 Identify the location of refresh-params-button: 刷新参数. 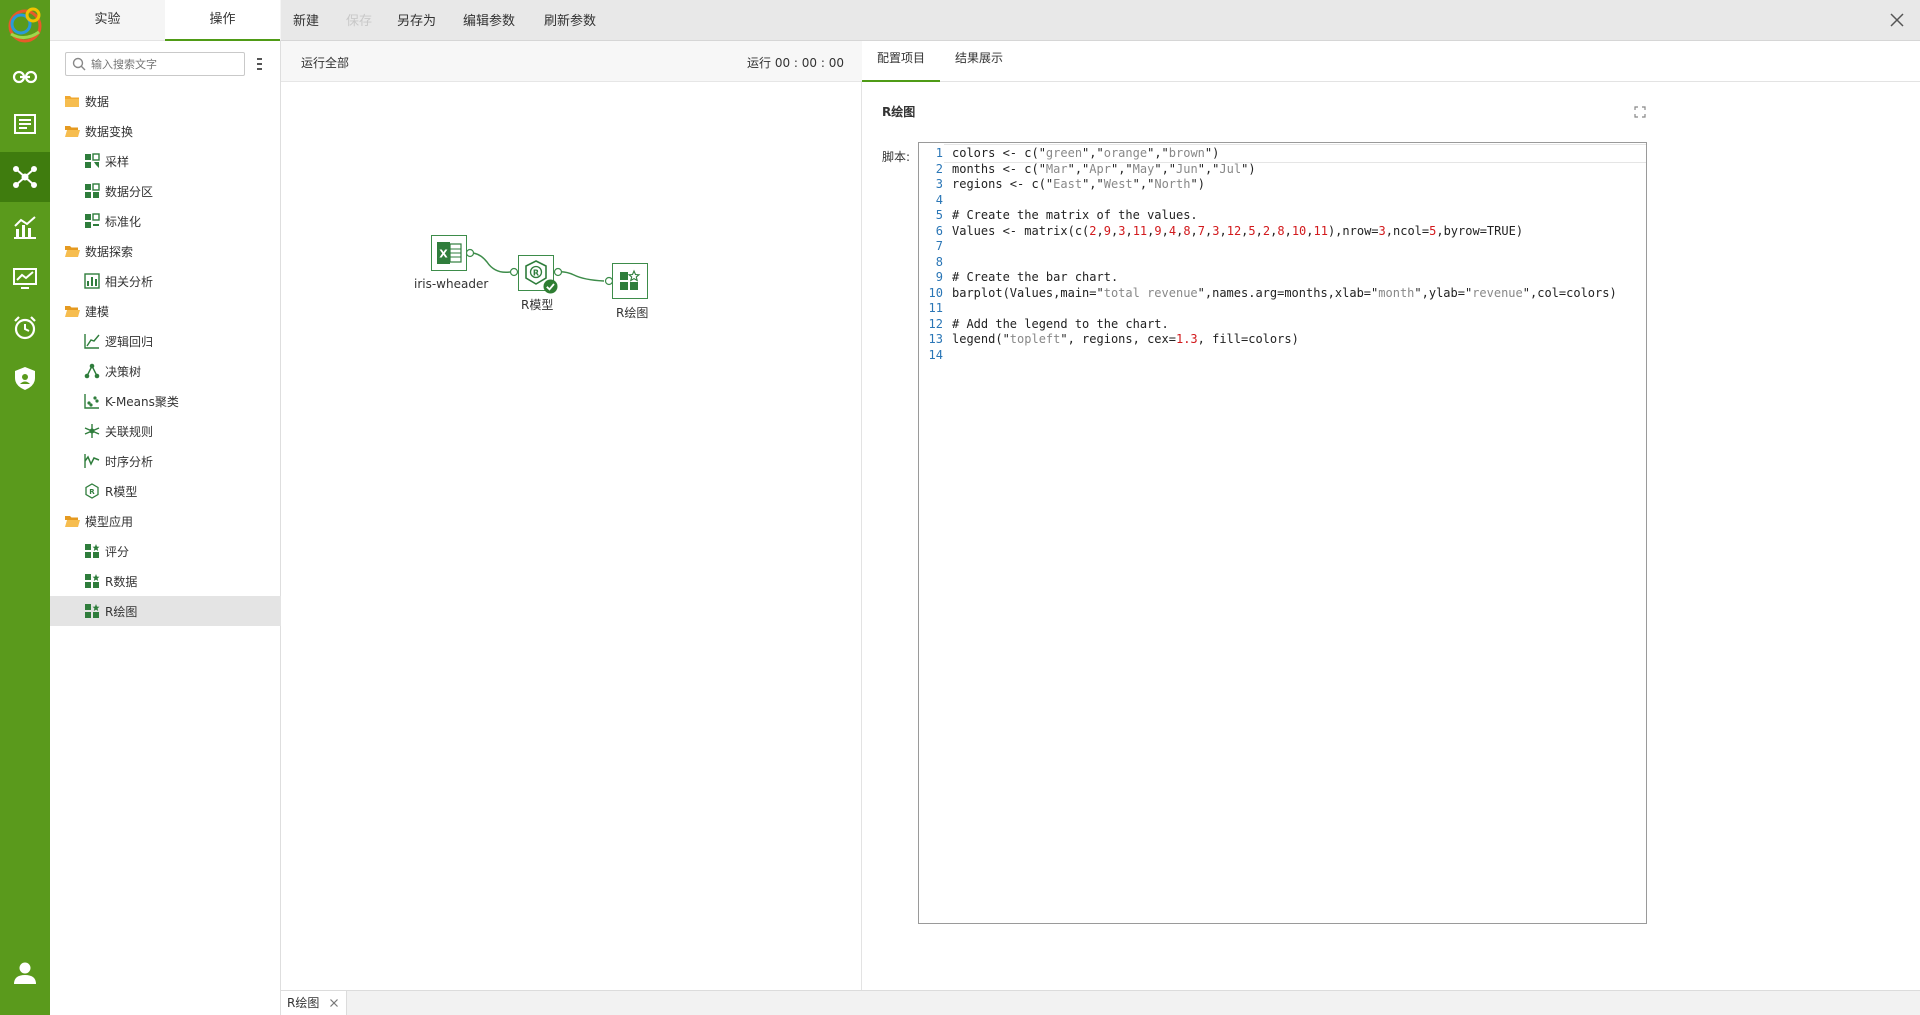
(570, 20).